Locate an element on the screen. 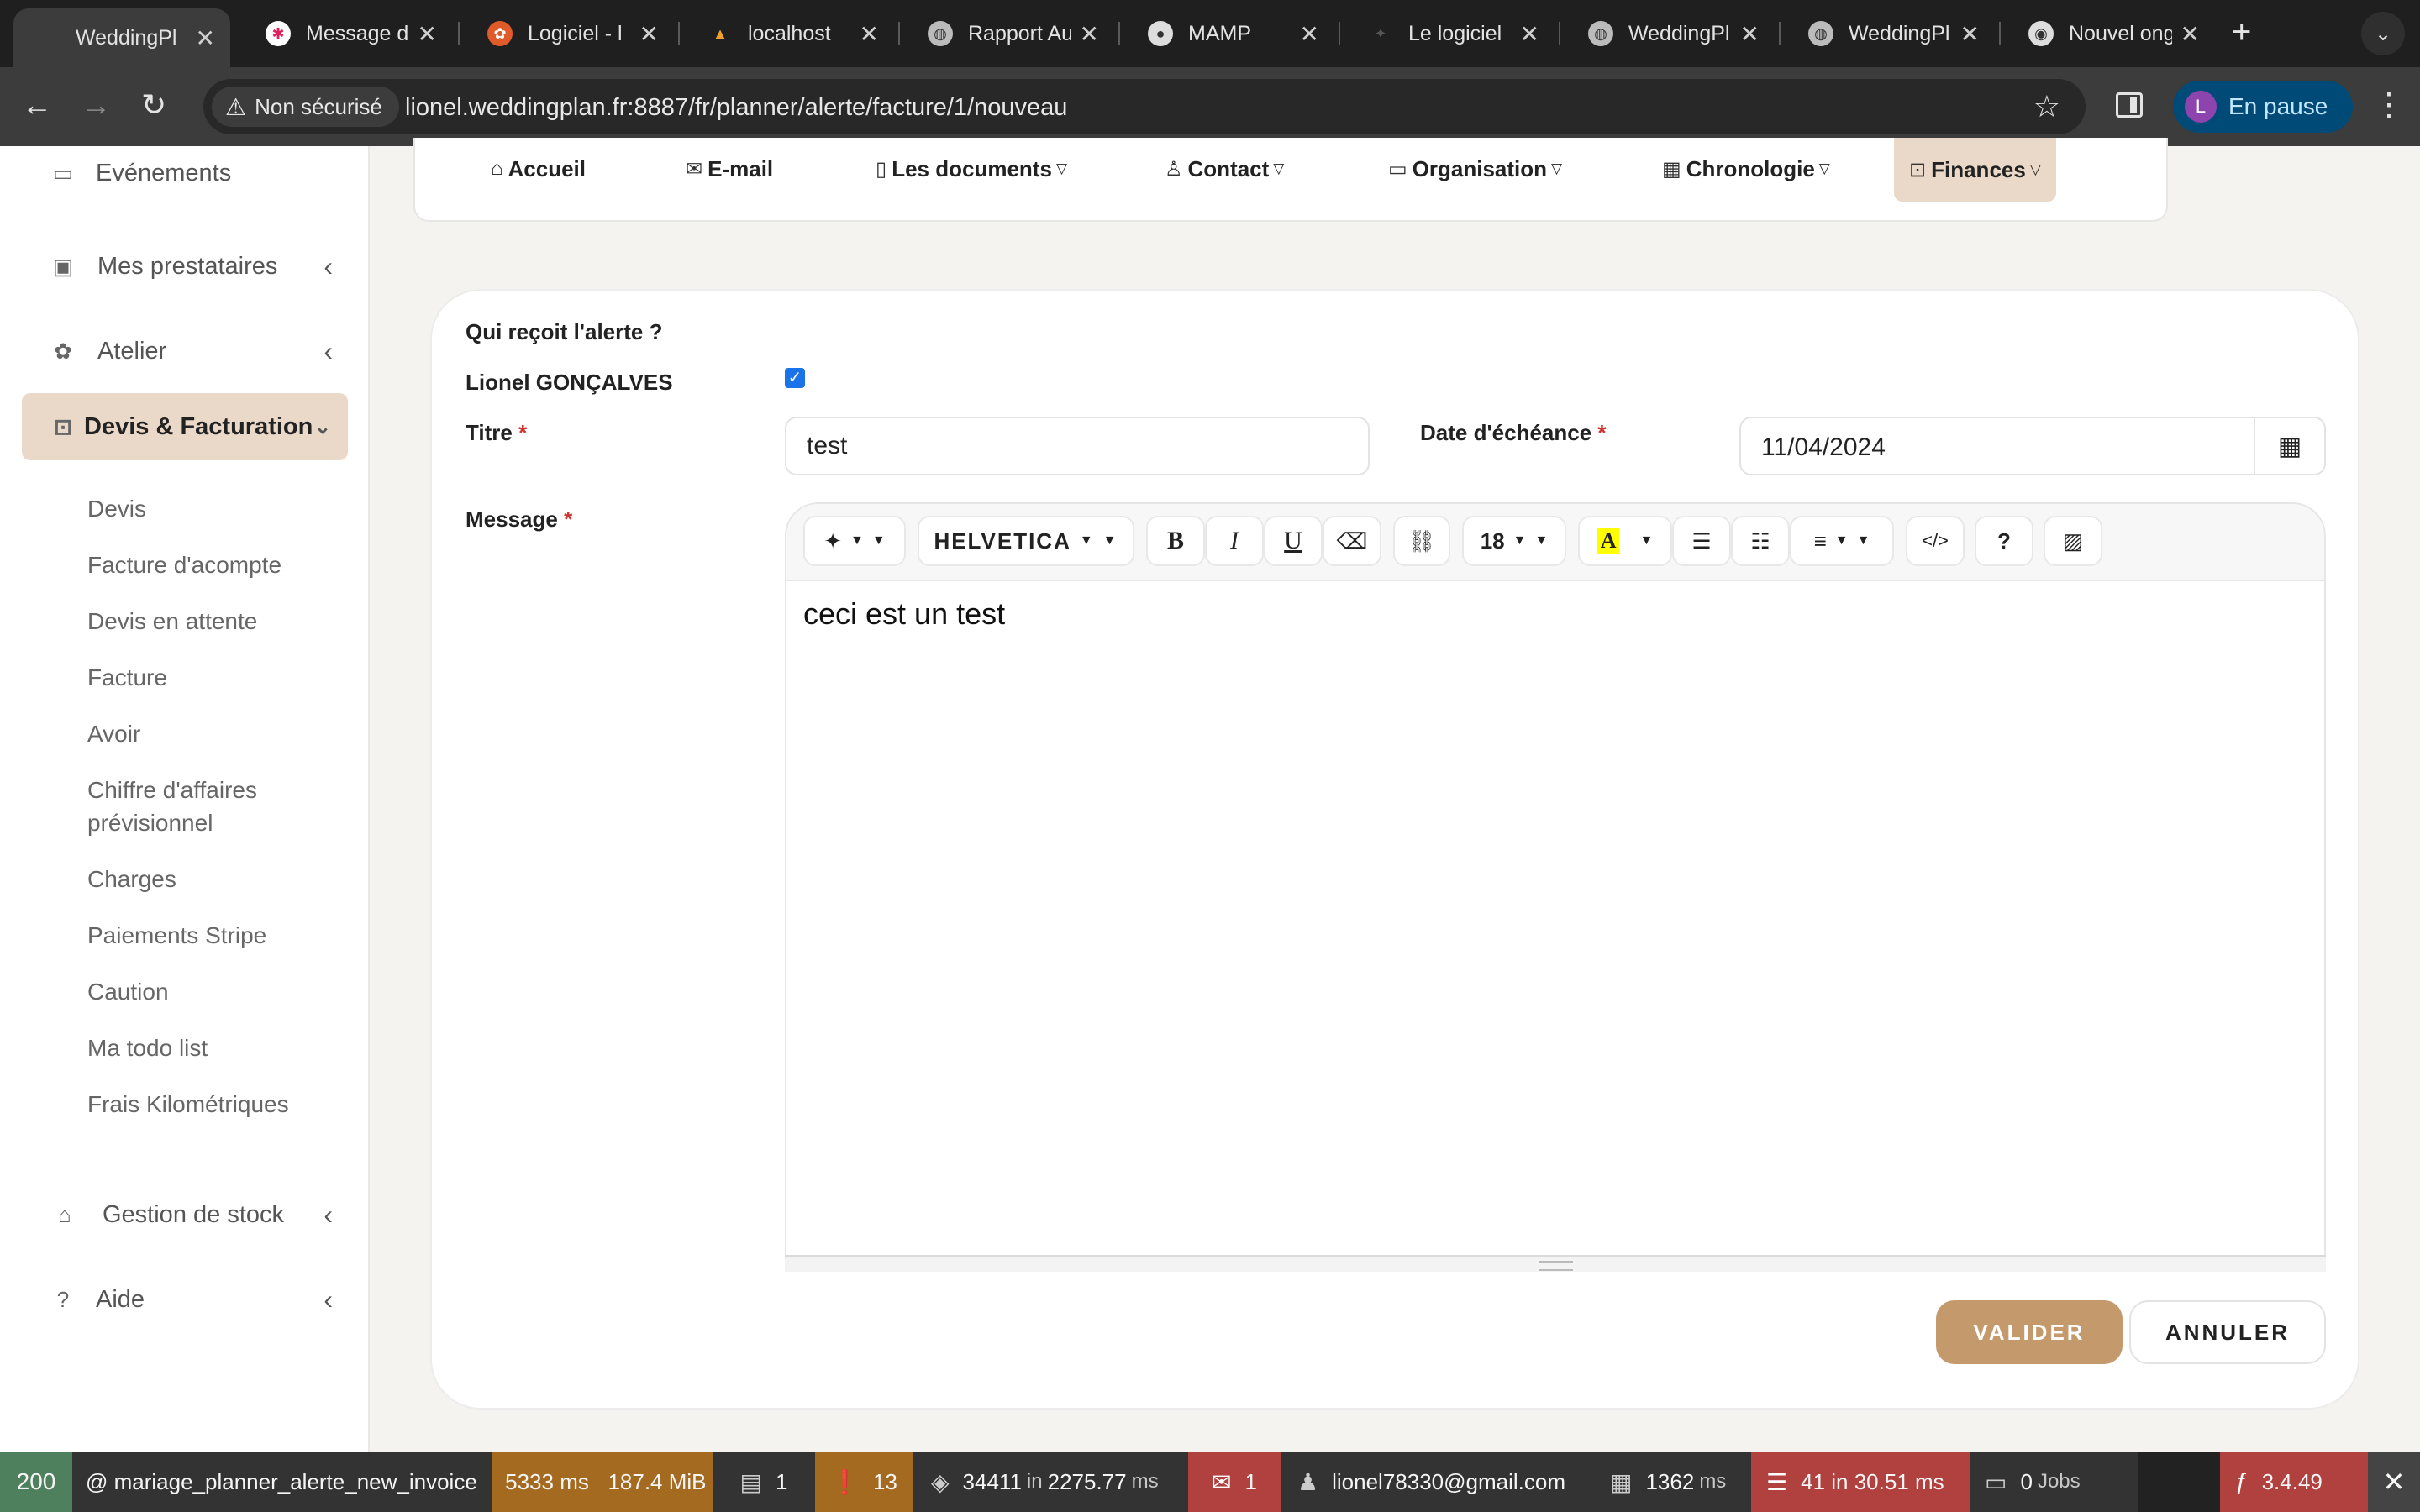 The width and height of the screenshot is (2420, 1512). chevron-down-icon: ⌄ is located at coordinates (2383, 33).